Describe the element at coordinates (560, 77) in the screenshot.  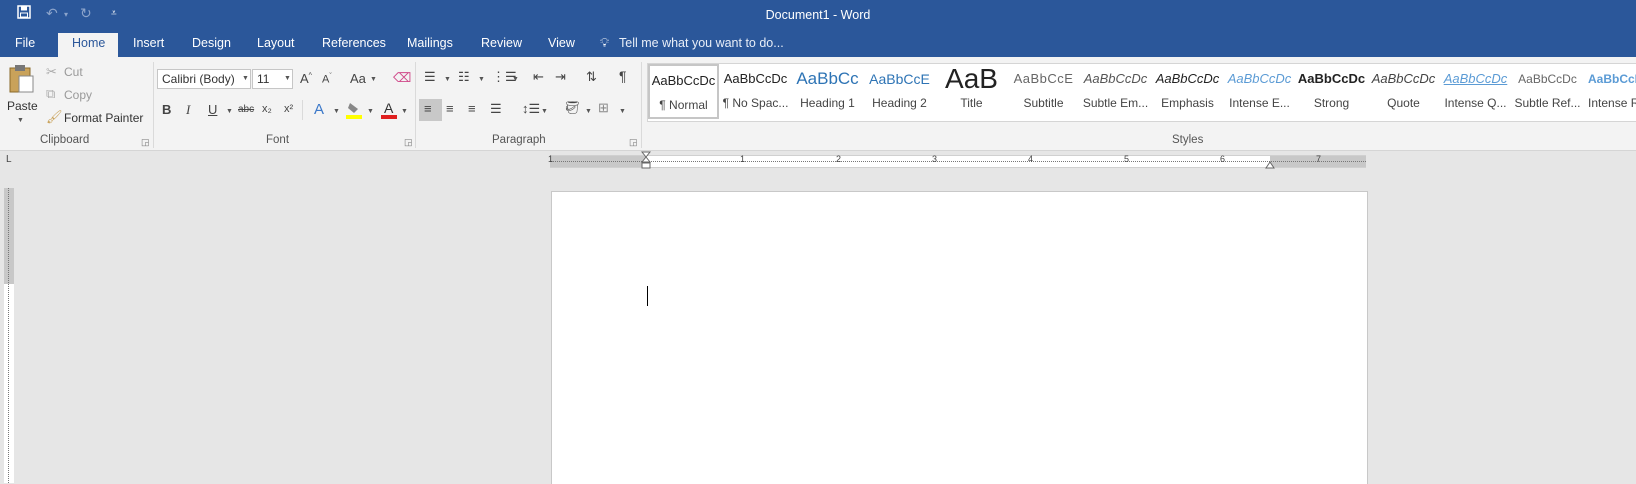
I see `increase-indent-icon: ⇥` at that location.